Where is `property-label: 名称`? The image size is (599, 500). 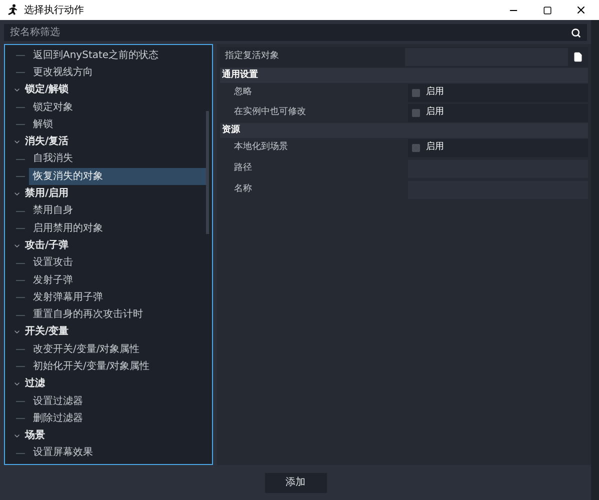 property-label: 名称 is located at coordinates (243, 189).